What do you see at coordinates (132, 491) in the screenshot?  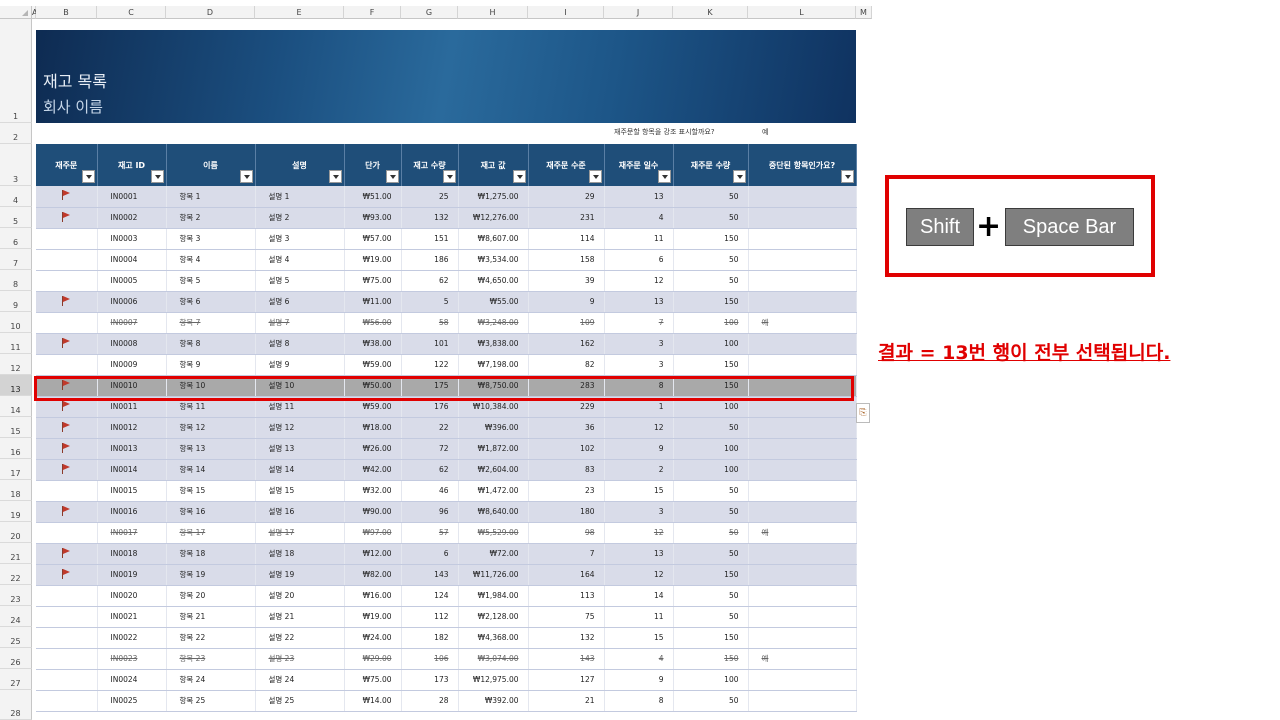 I see `cell-id: IN0015` at bounding box center [132, 491].